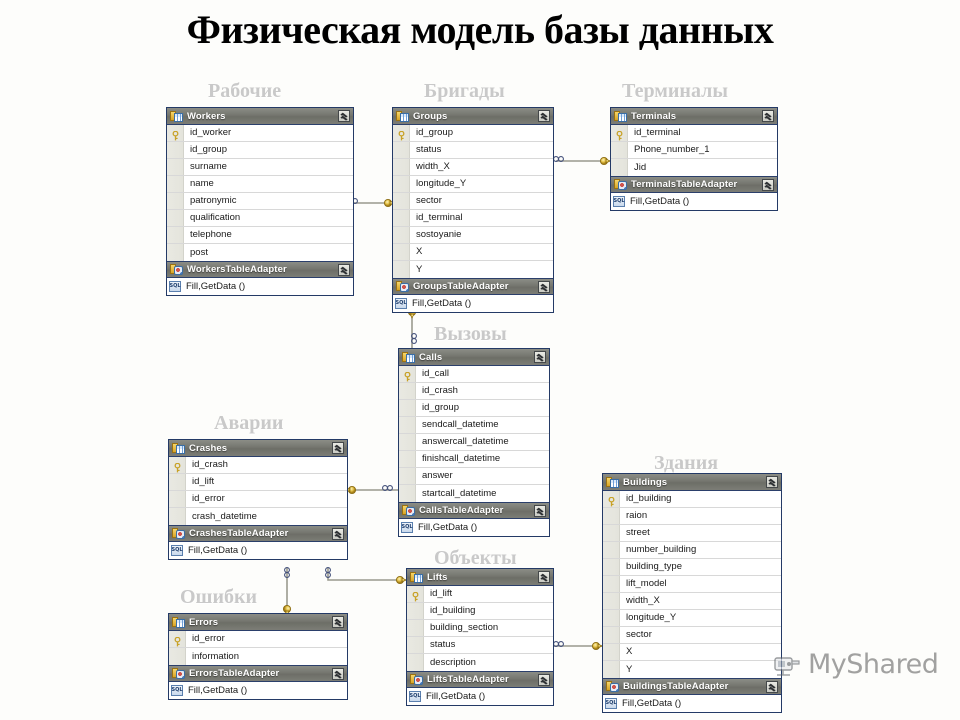 The width and height of the screenshot is (960, 720). Describe the element at coordinates (480, 628) in the screenshot. I see `field-row: building_section` at that location.